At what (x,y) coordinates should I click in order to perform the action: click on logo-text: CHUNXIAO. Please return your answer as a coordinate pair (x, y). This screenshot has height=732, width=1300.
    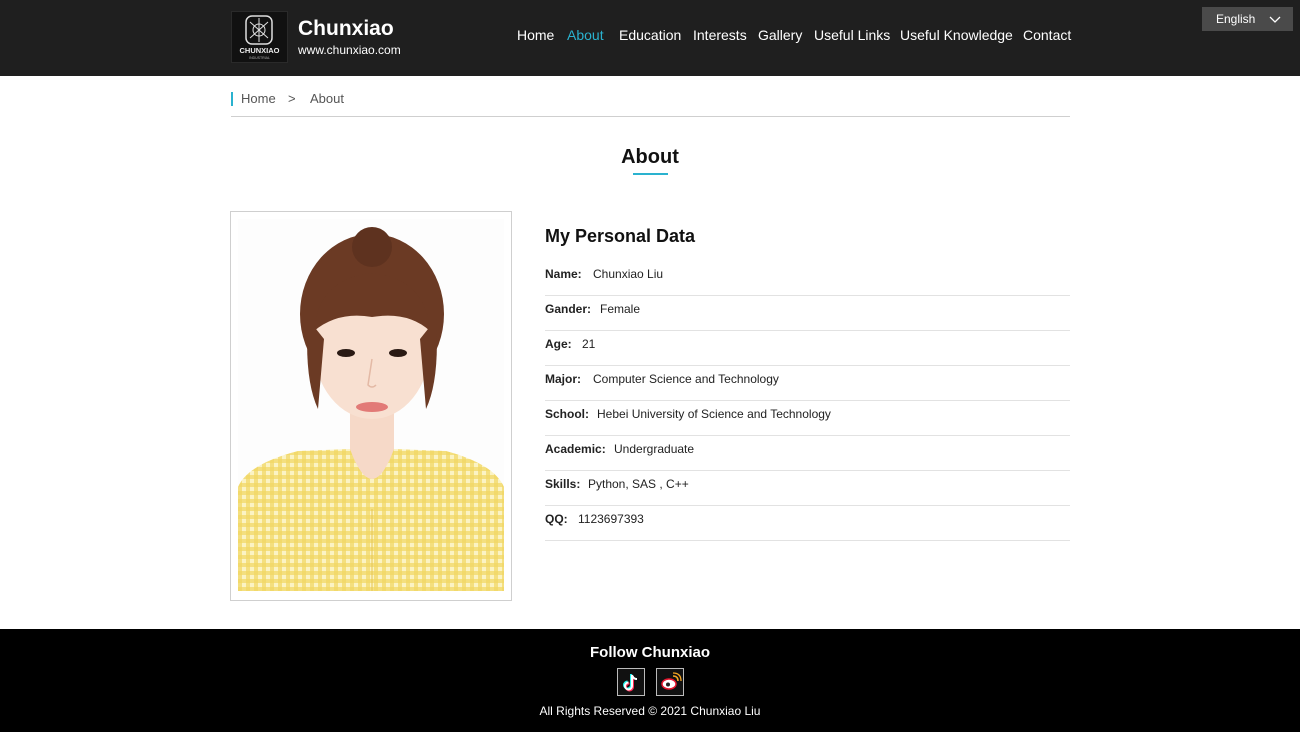
    Looking at the image, I should click on (259, 50).